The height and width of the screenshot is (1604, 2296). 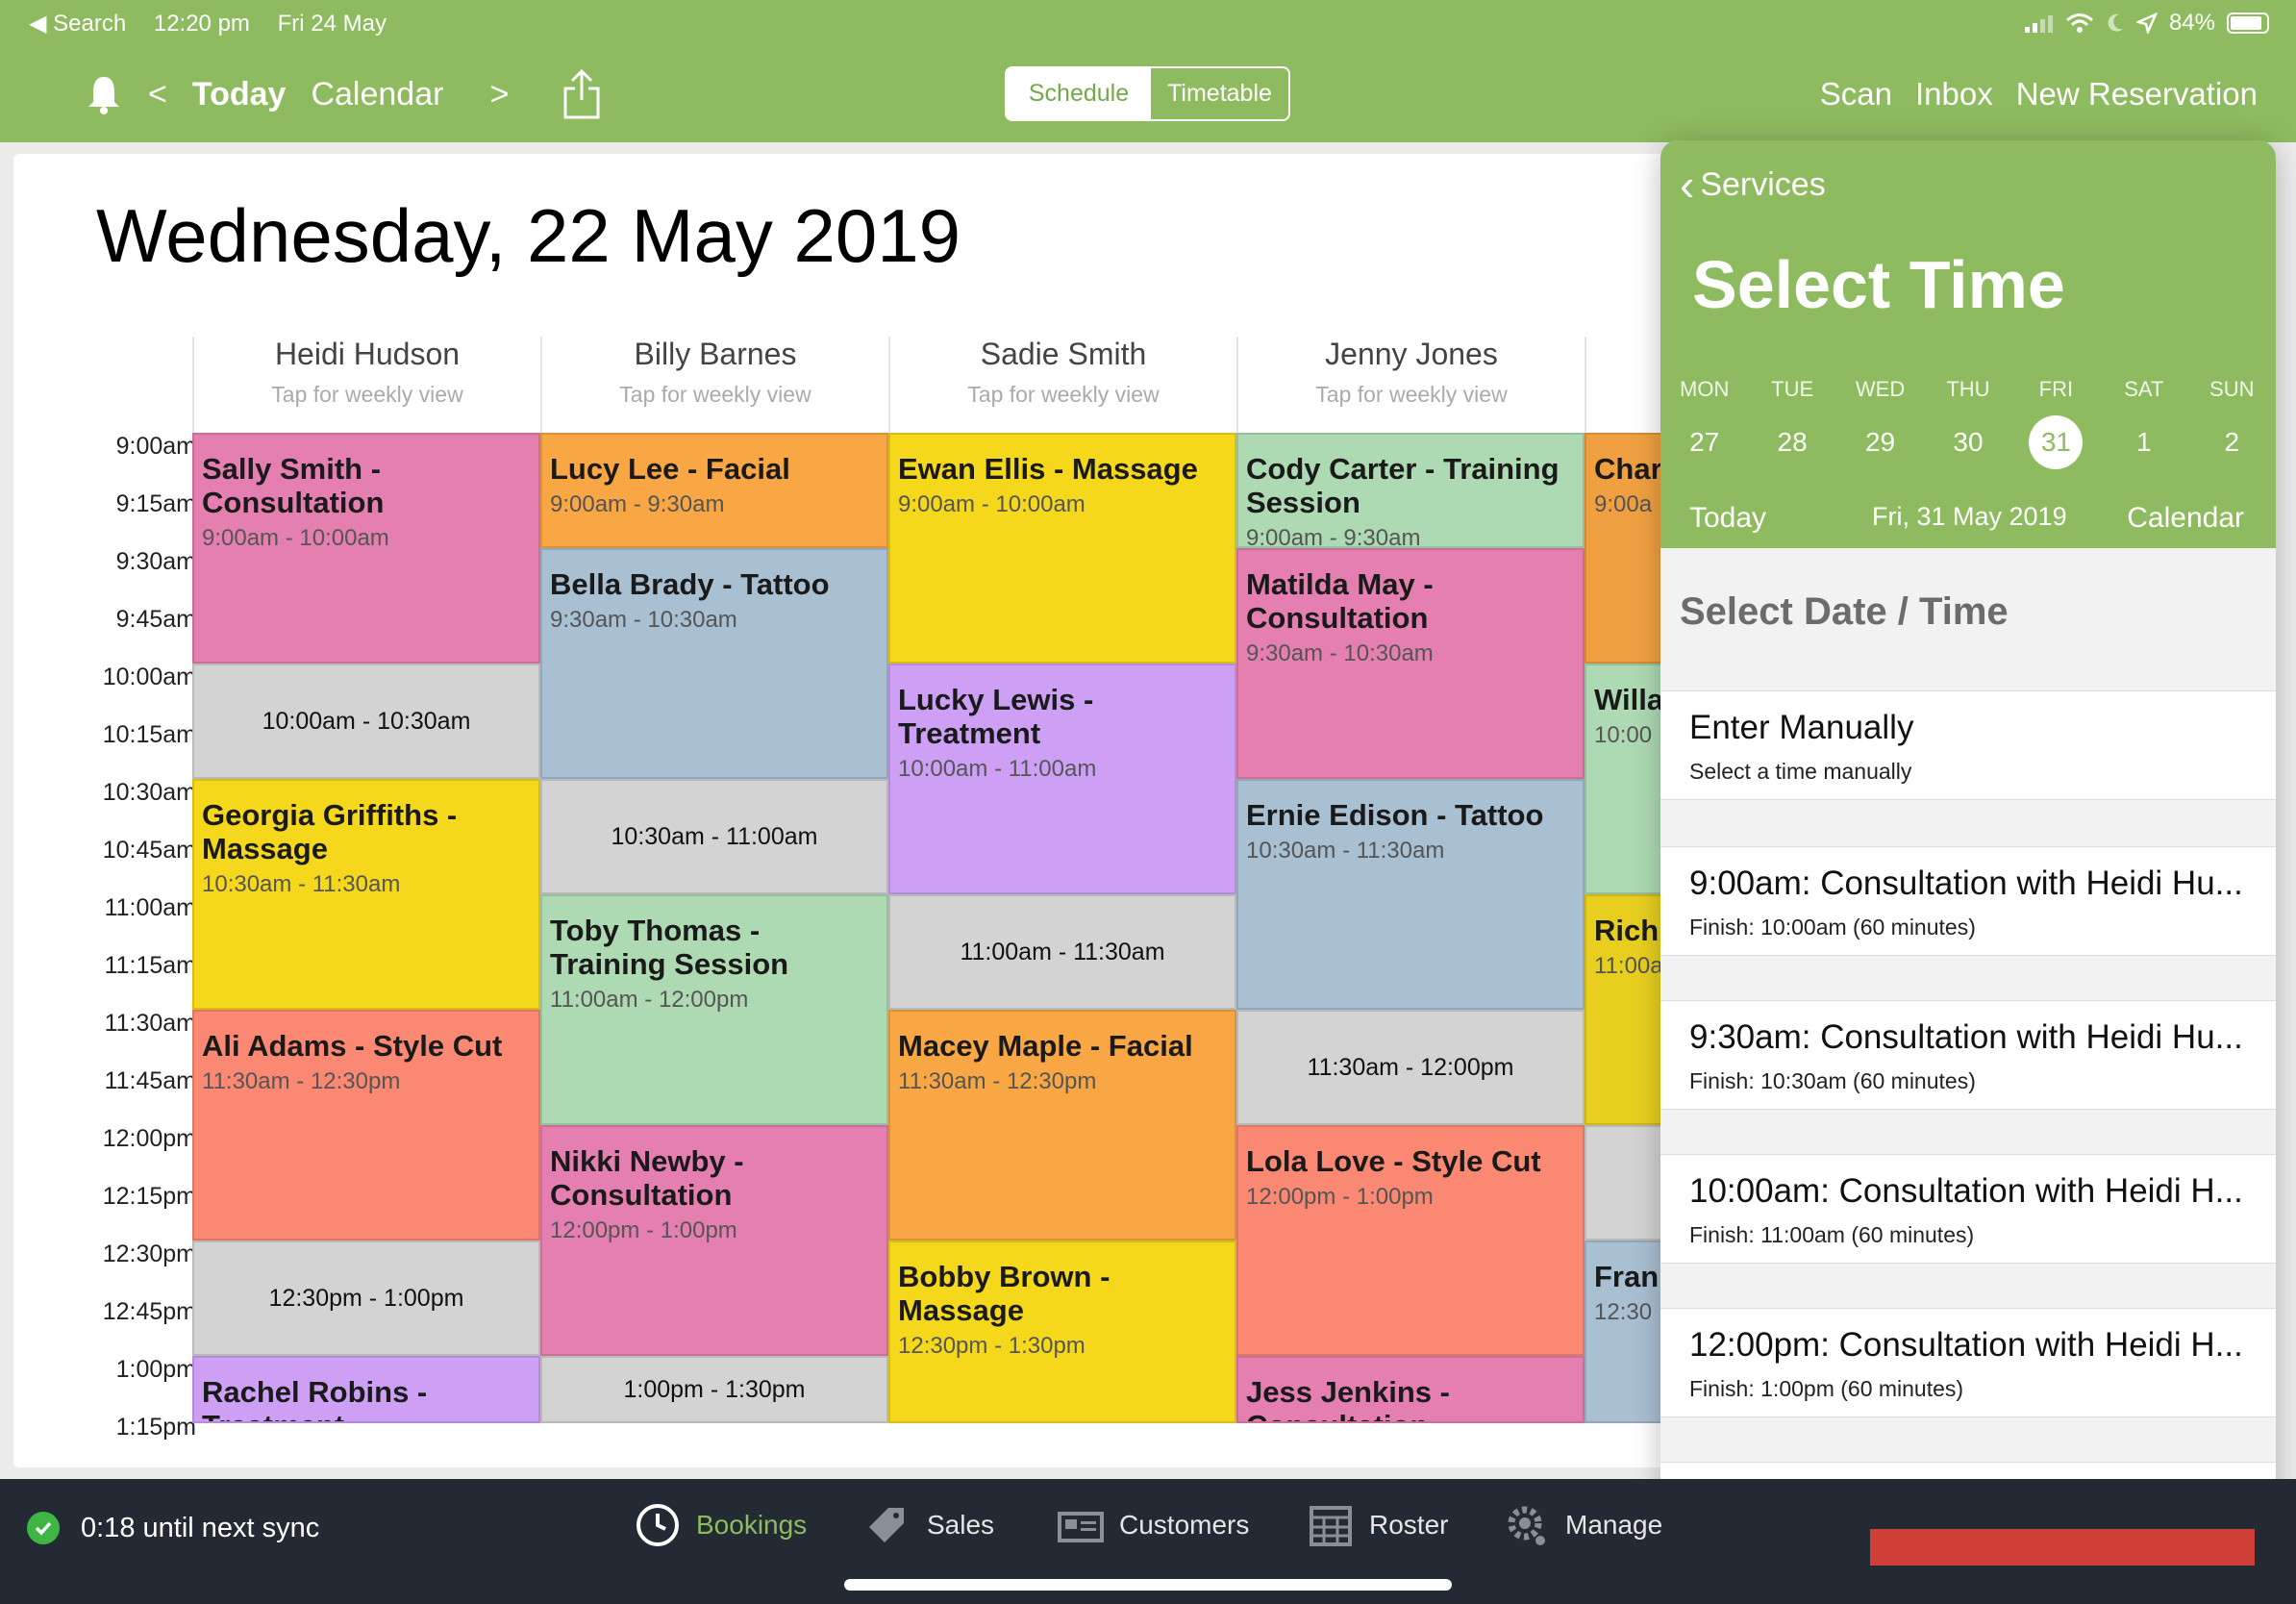 I want to click on free-slot: 10:30am - 11:00am, so click(x=714, y=836).